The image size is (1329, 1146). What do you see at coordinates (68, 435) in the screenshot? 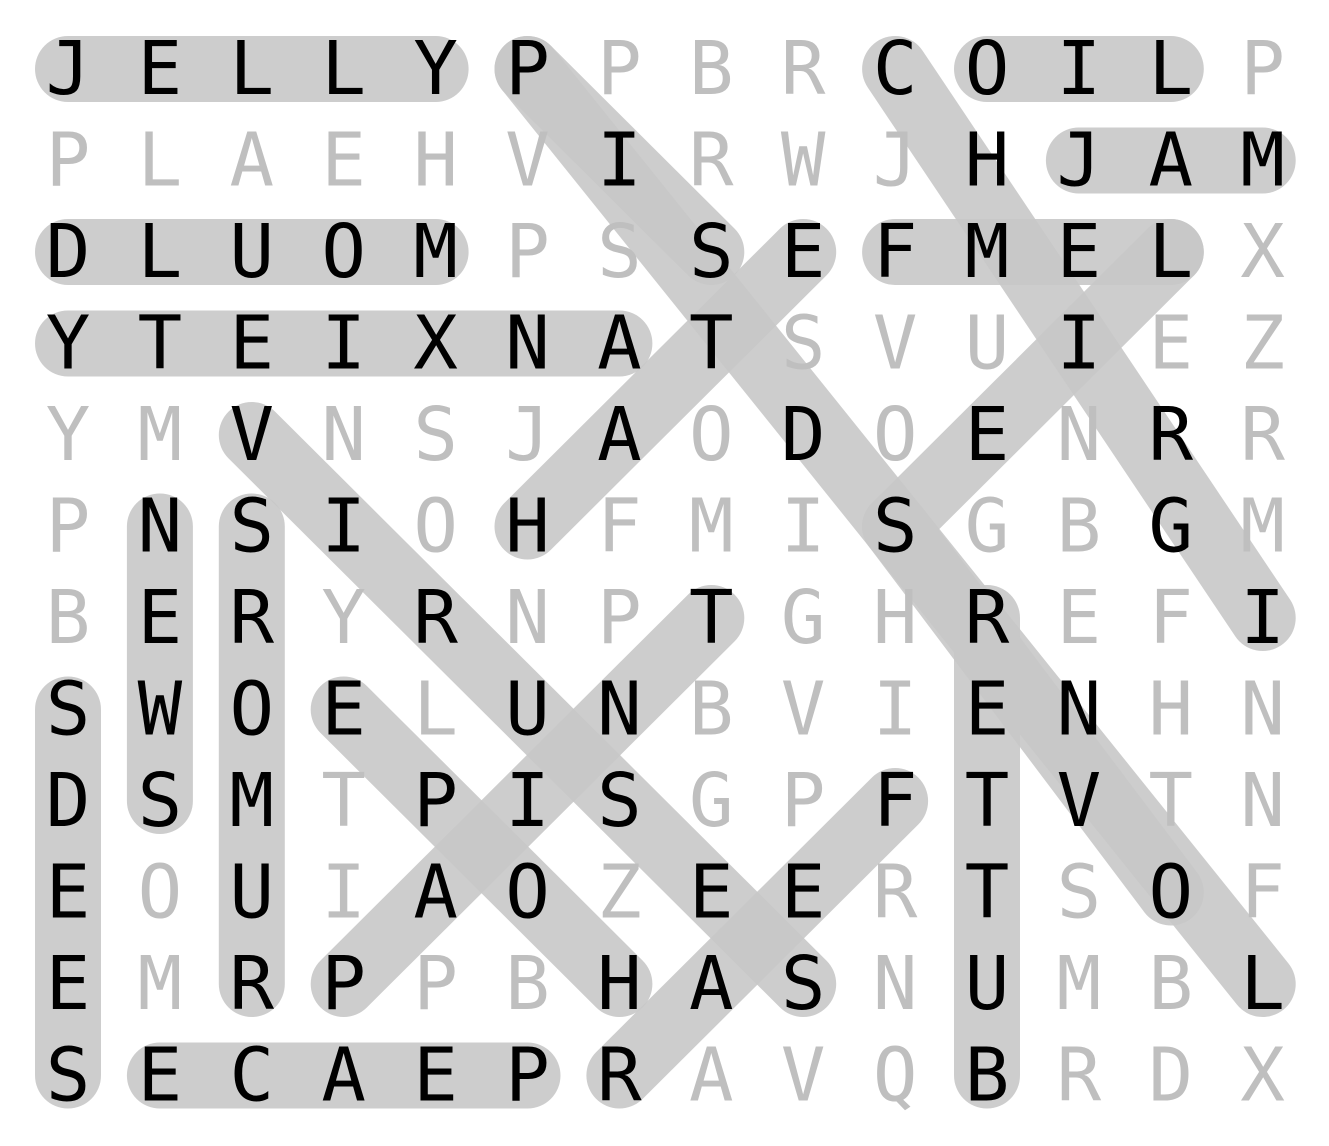
I see `grid-cell-r4-c0: Y` at bounding box center [68, 435].